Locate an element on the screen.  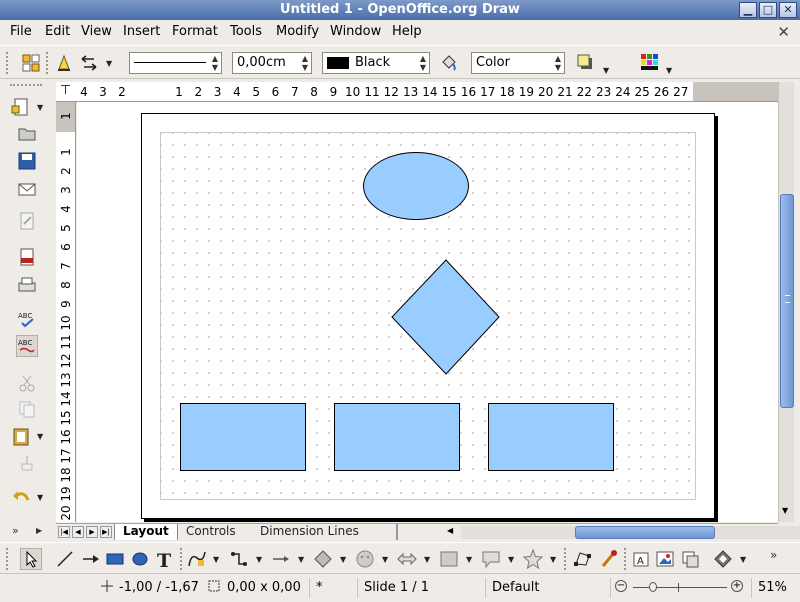
select-arrow-icon is located at coordinates (31, 559).